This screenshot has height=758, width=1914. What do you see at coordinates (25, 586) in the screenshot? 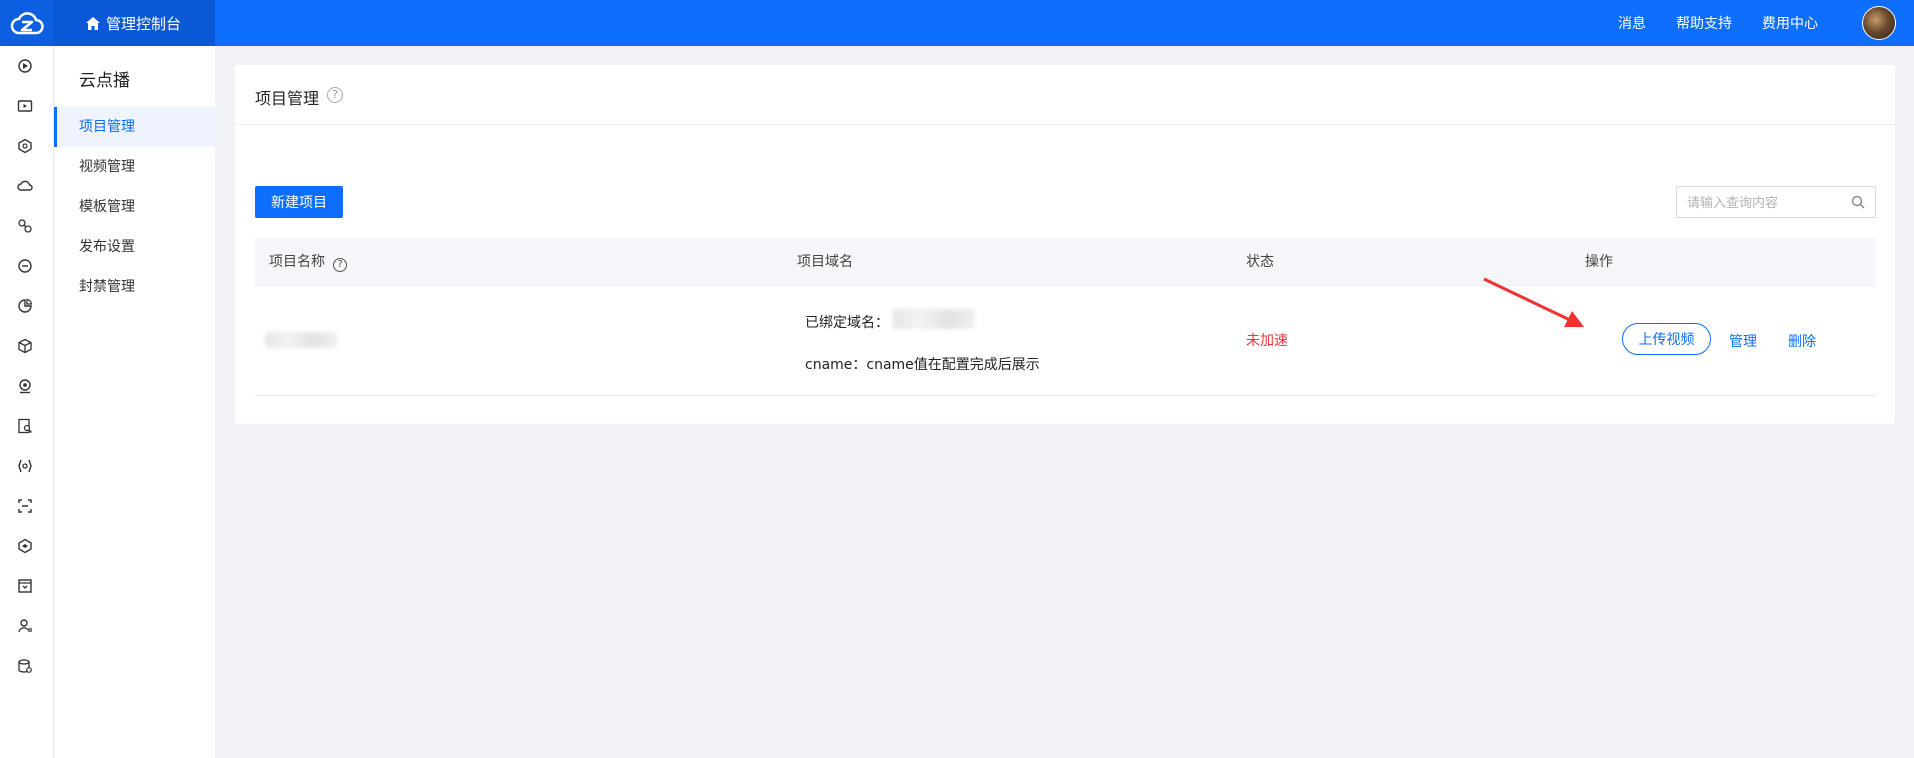
I see `storage-icon` at bounding box center [25, 586].